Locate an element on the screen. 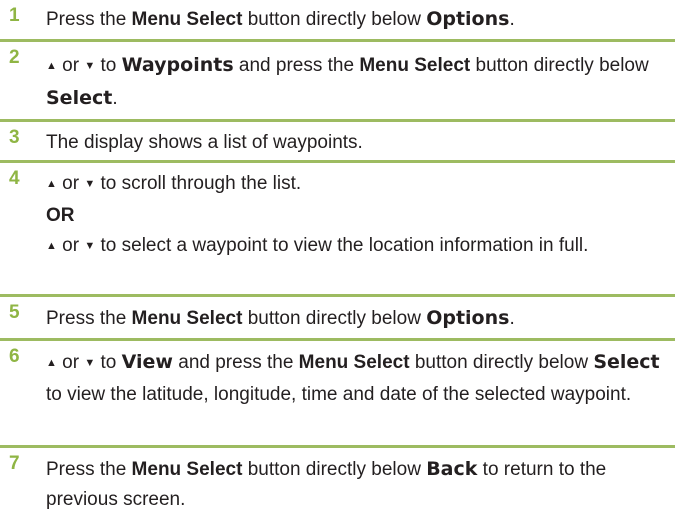  step-number: 6 is located at coordinates (14, 356).